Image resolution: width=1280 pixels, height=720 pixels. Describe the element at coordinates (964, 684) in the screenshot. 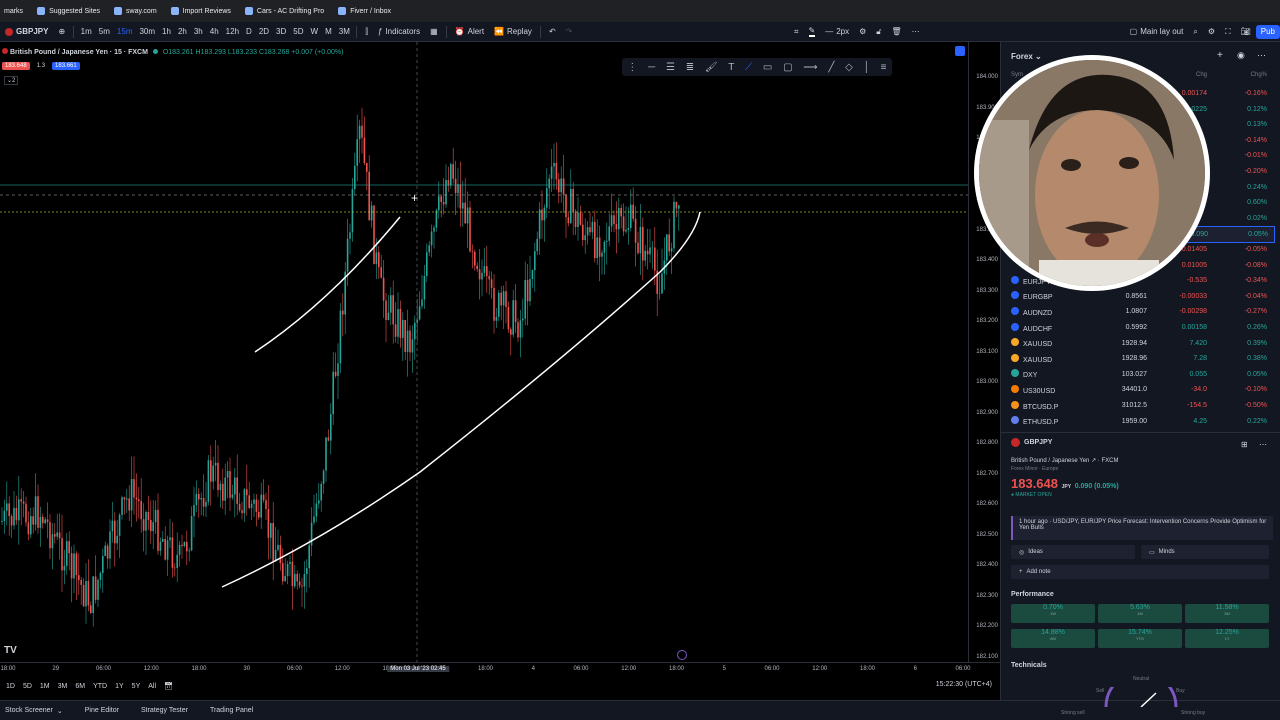

I see `clock: 15:22:30 (UTC+4)` at that location.